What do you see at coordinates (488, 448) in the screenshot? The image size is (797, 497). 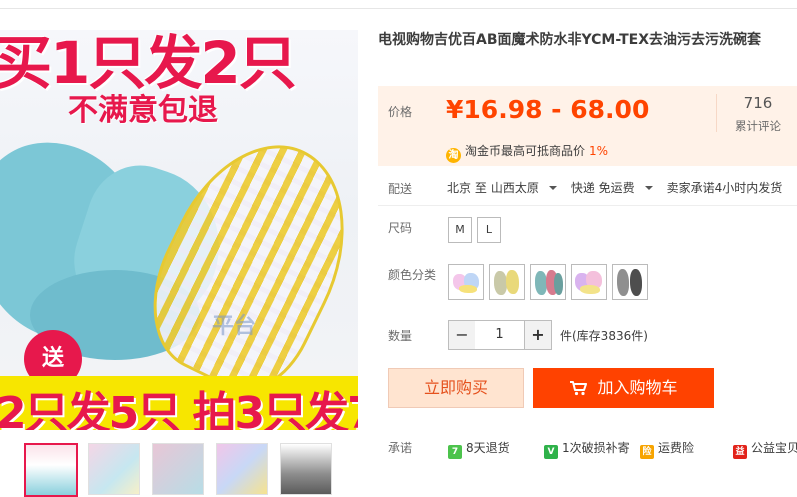 I see `guarantee-text: 8天退货` at bounding box center [488, 448].